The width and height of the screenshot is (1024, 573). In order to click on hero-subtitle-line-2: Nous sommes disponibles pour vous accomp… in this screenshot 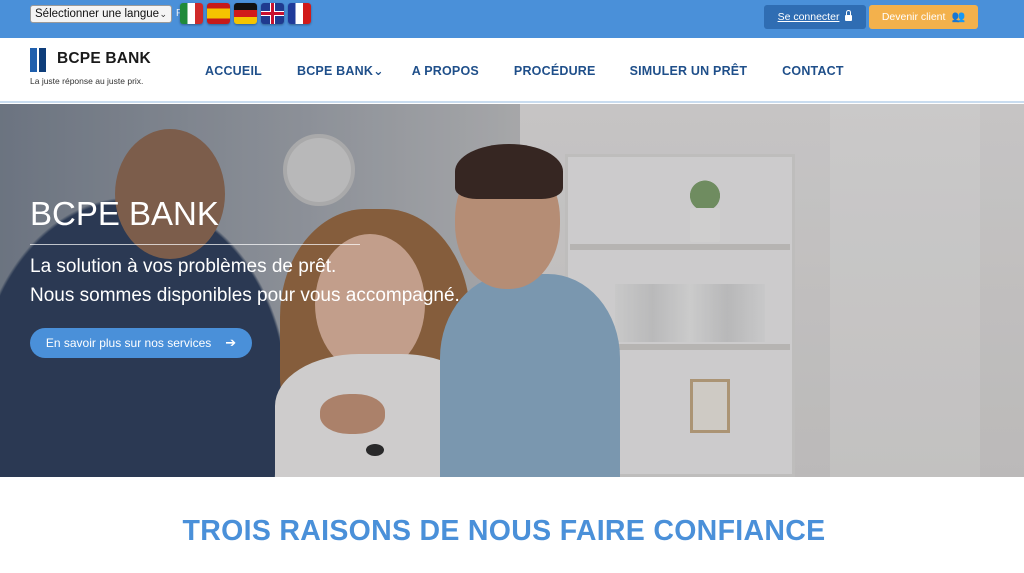, I will do `click(245, 295)`.